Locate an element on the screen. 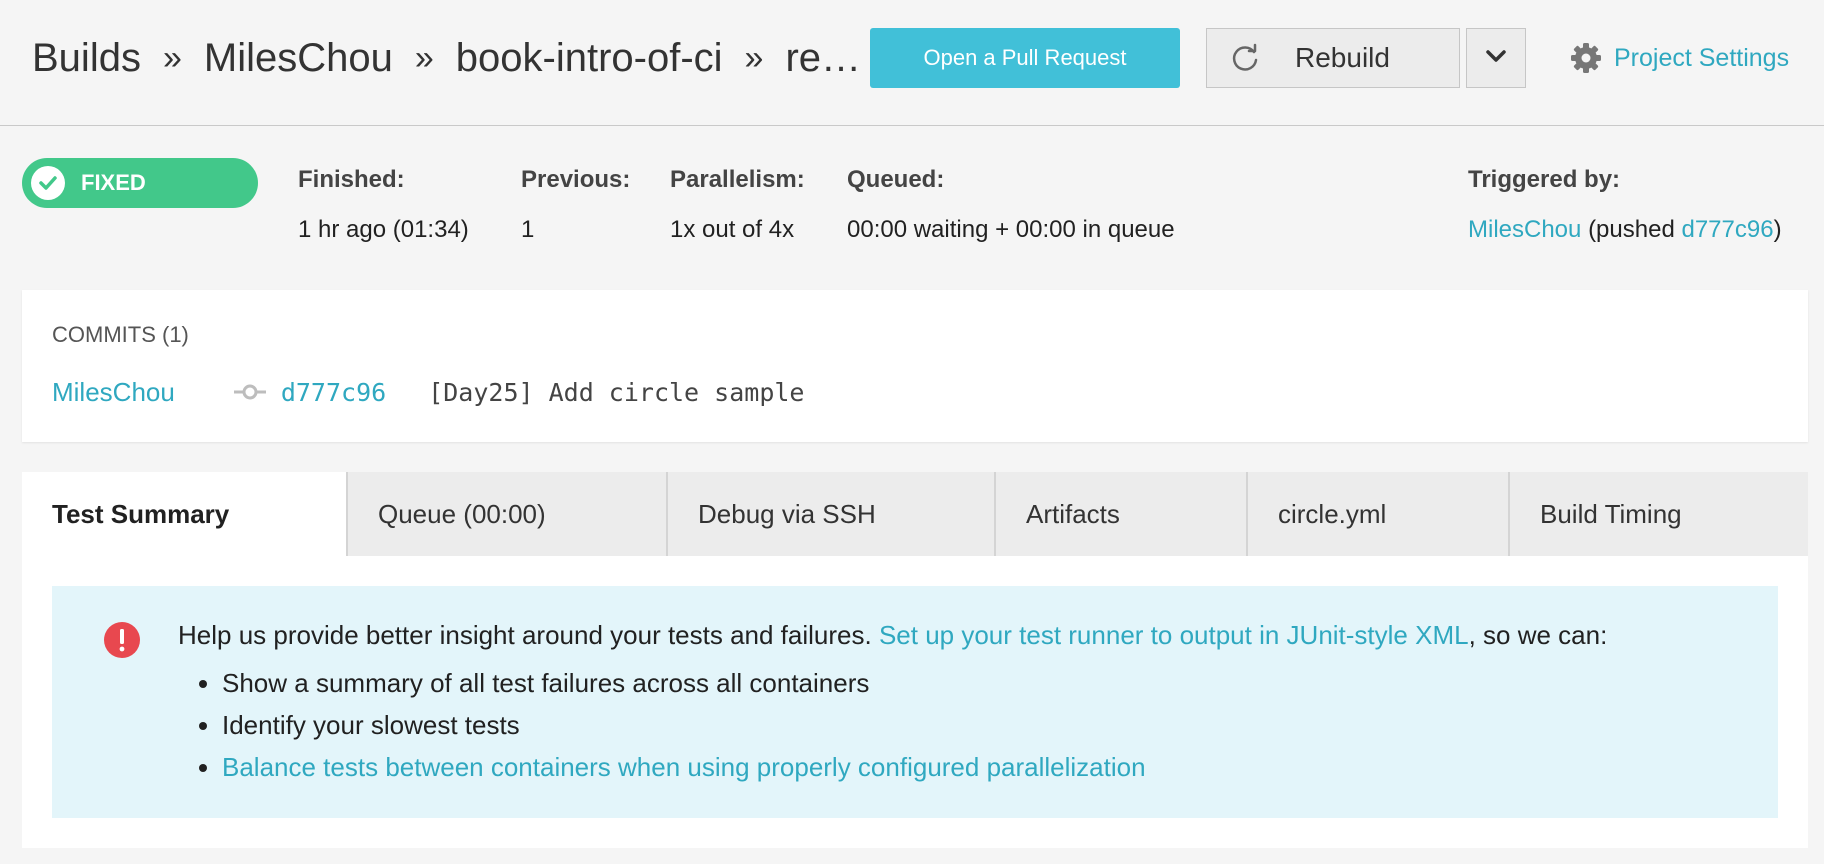 The height and width of the screenshot is (864, 1824). check-icon is located at coordinates (48, 183).